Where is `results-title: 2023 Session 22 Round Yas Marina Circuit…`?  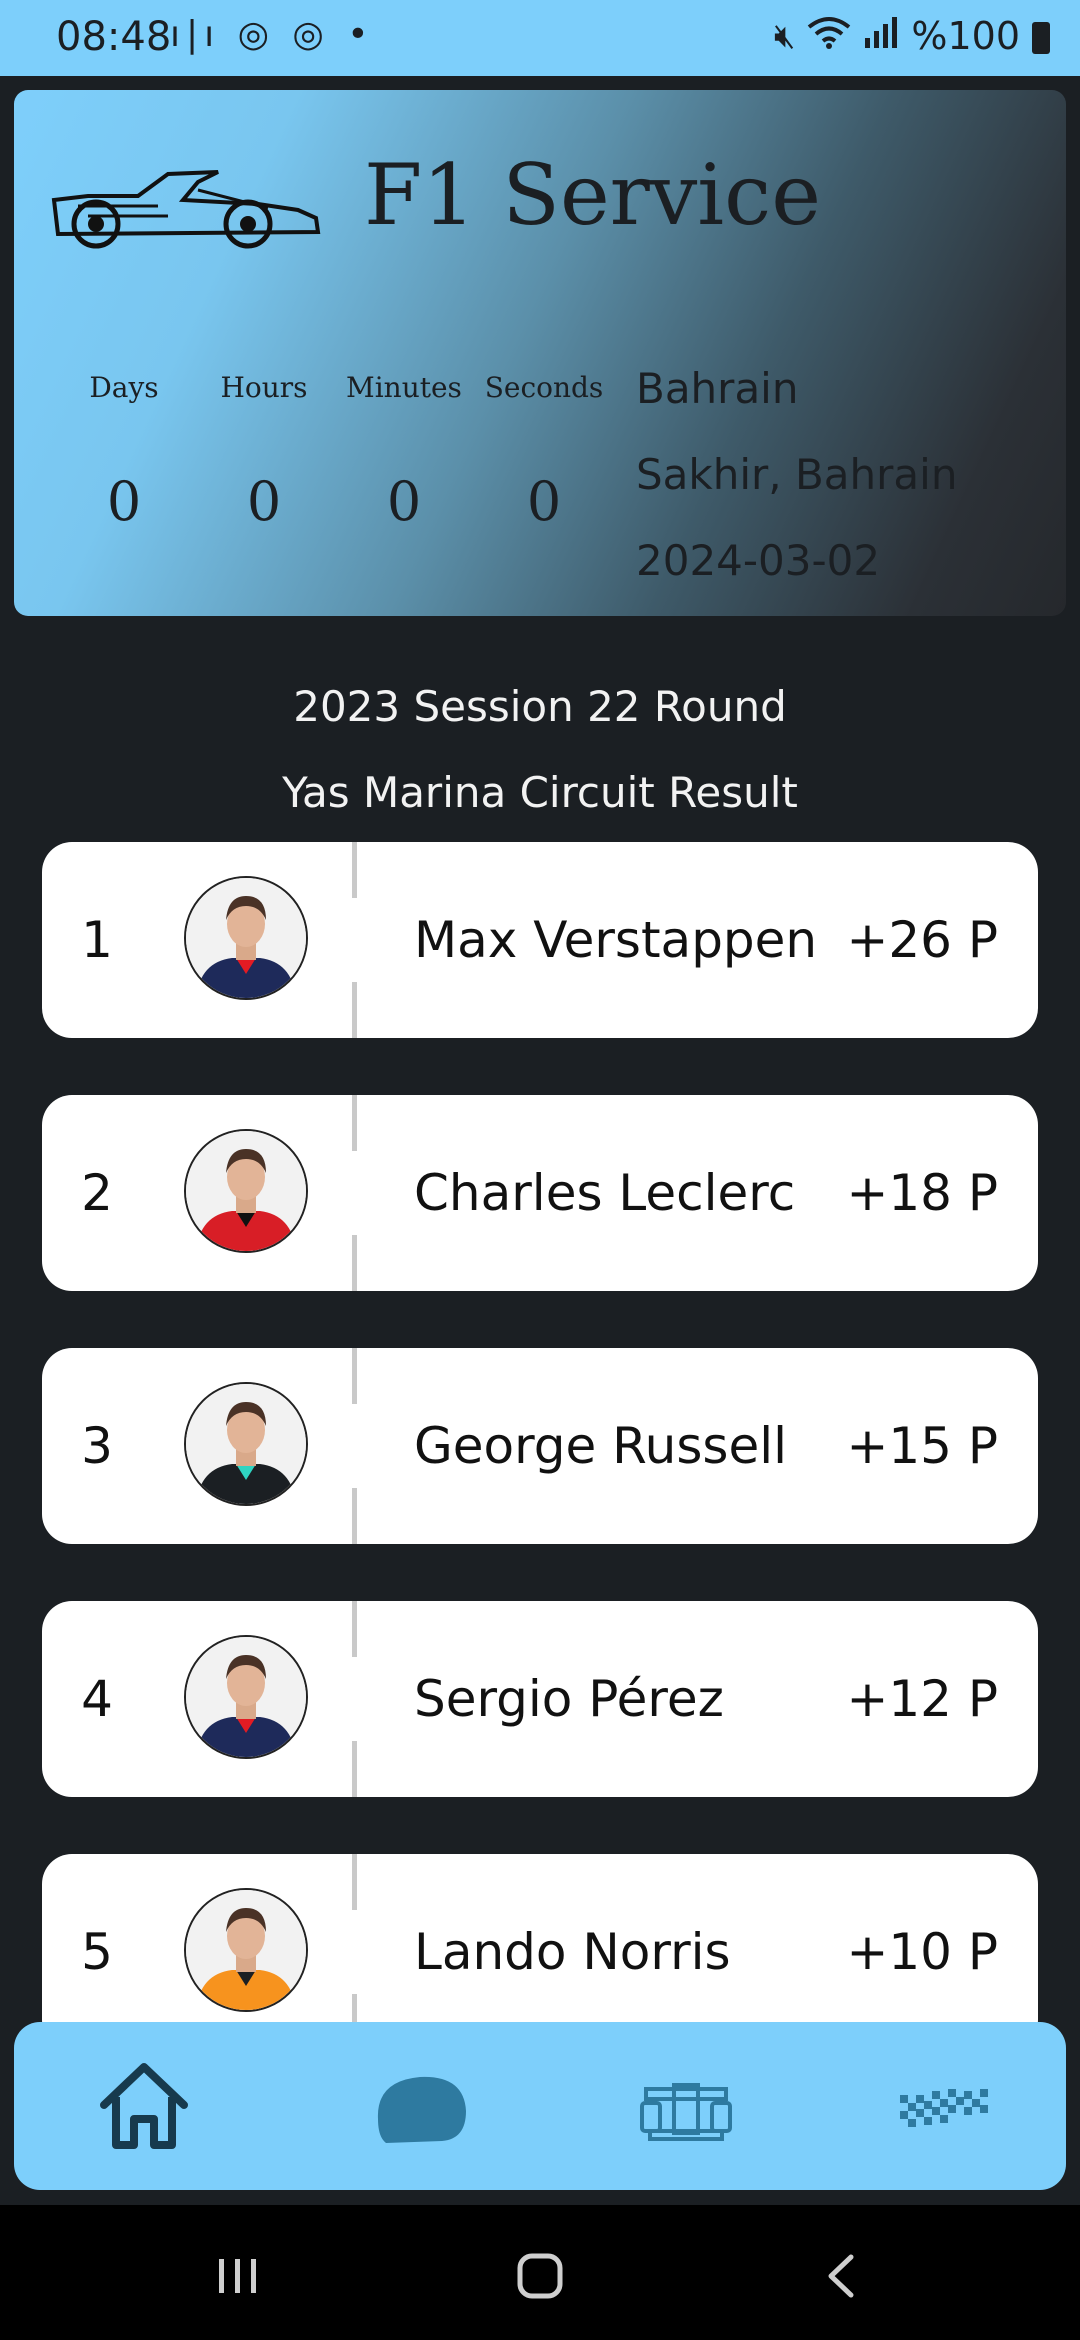
results-title: 2023 Session 22 Round Yas Marina Circuit… is located at coordinates (540, 750).